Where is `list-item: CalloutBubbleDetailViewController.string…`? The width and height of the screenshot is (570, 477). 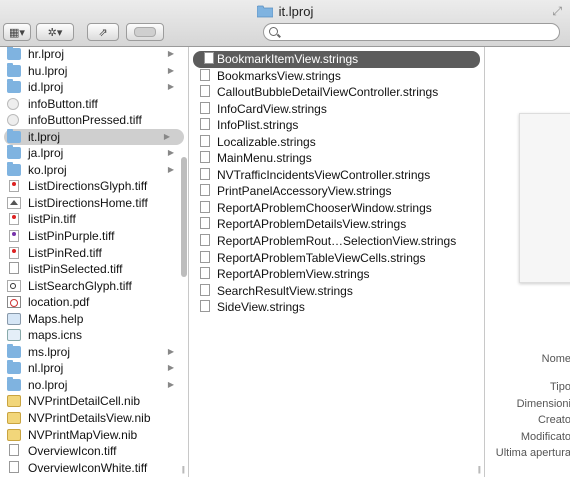
list-item: CalloutBubbleDetailViewController.string… is located at coordinates (336, 92).